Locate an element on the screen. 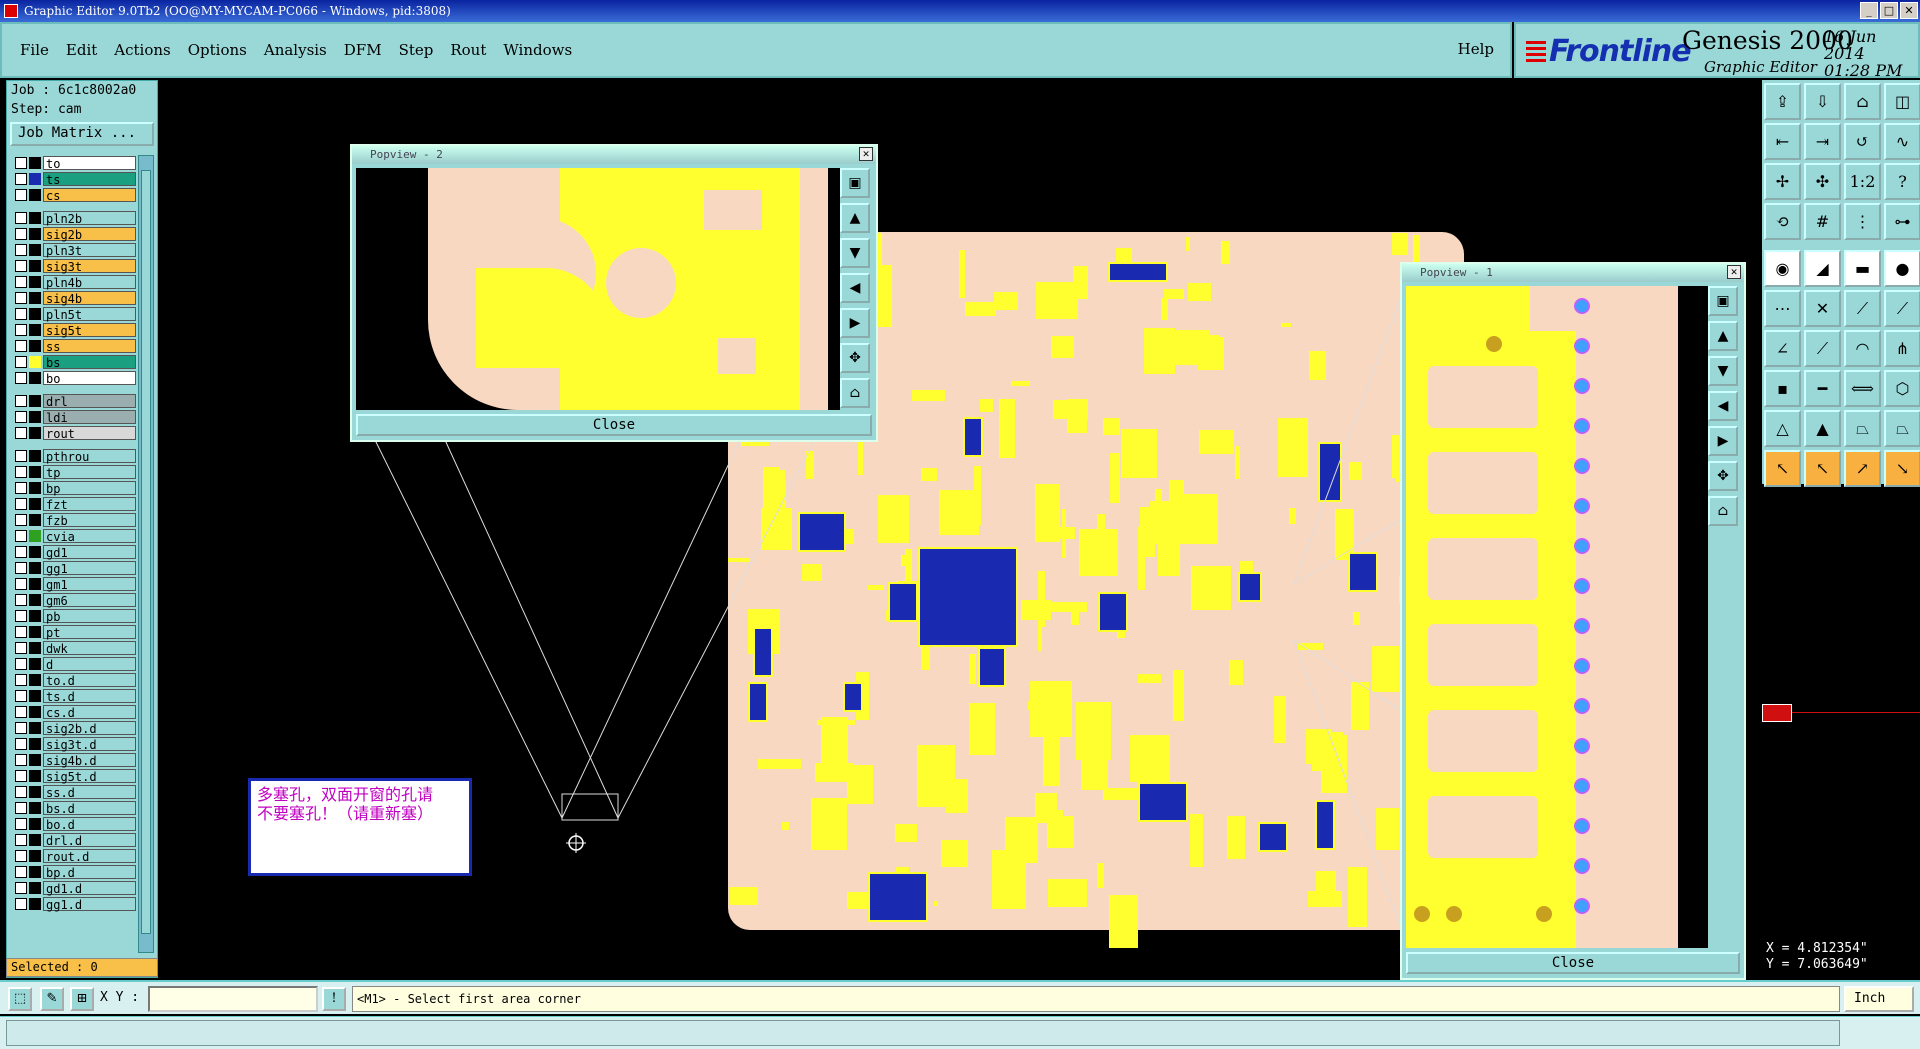  layer-row: rout is located at coordinates (75, 433).